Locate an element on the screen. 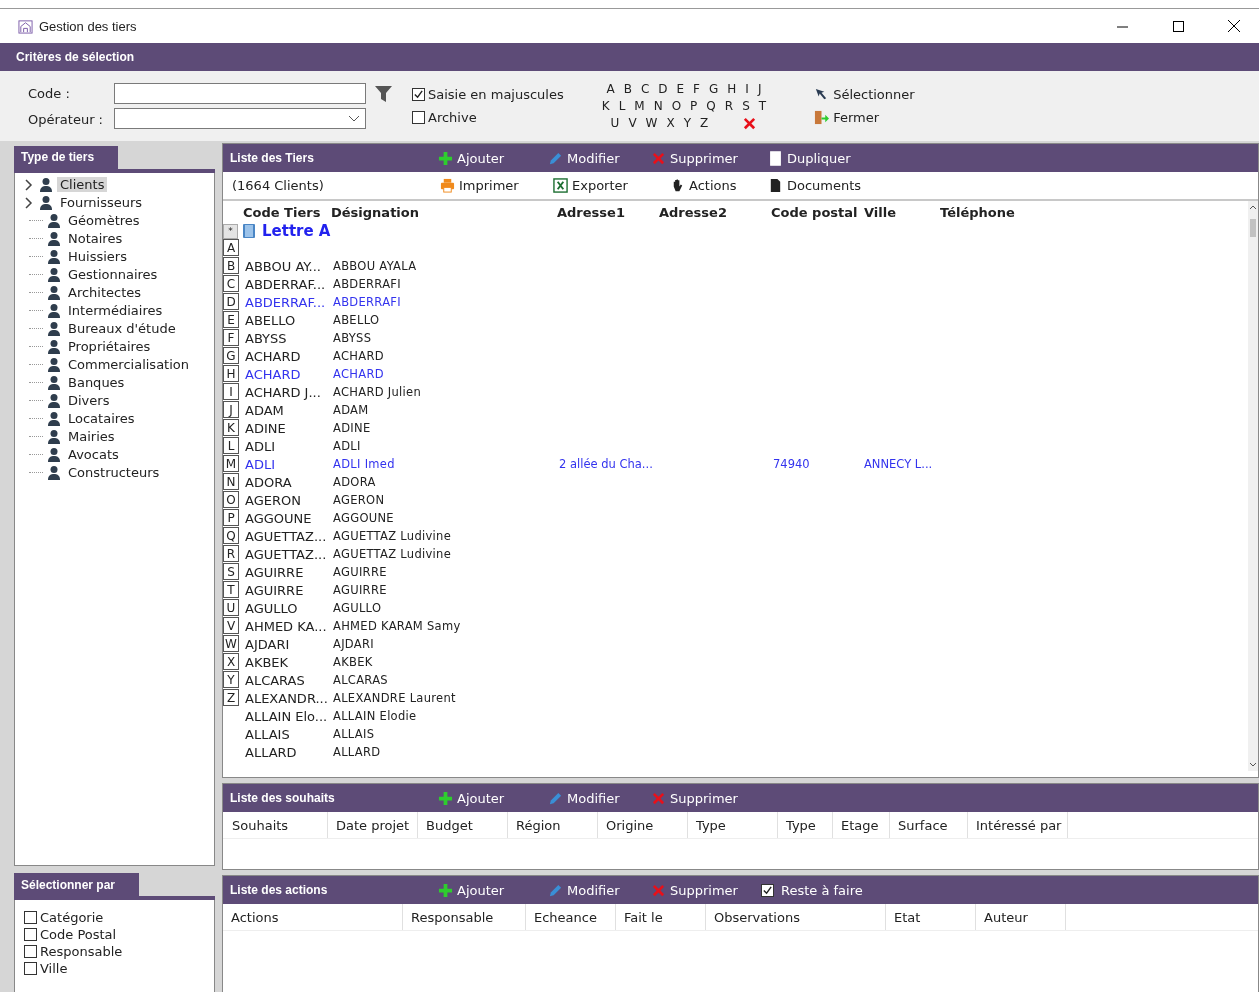 The image size is (1259, 992). letter-index: M is located at coordinates (231, 463).